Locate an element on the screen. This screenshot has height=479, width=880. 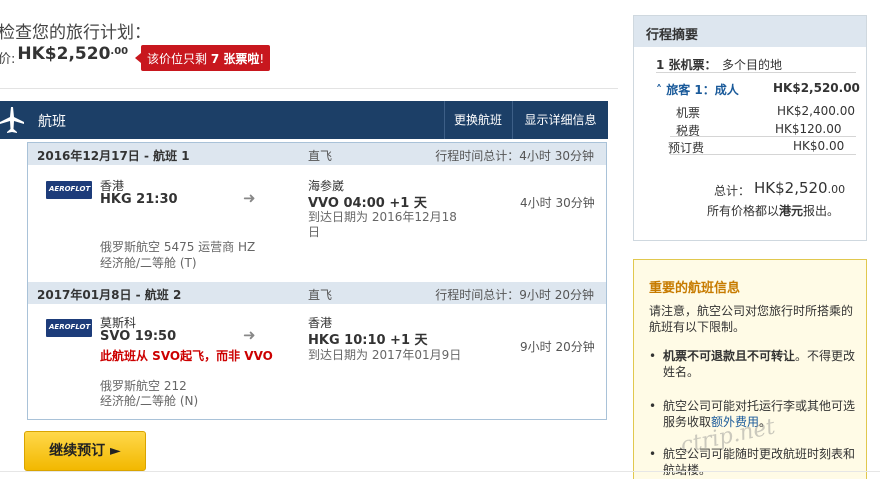
seats-count: 7 张票啦 is located at coordinates (235, 59).